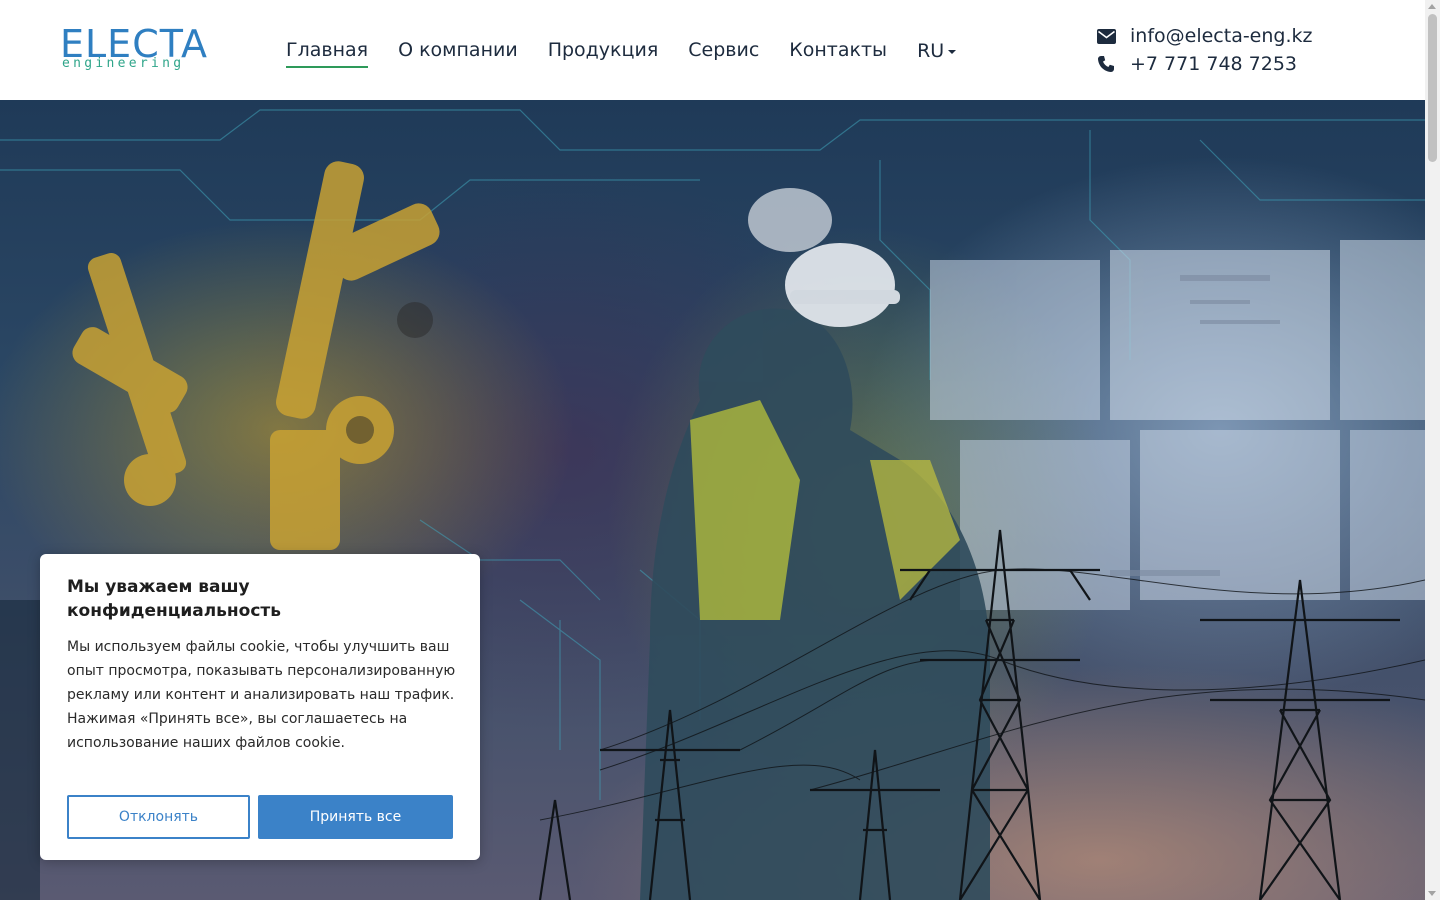  What do you see at coordinates (931, 51) in the screenshot?
I see `language-label: RU` at bounding box center [931, 51].